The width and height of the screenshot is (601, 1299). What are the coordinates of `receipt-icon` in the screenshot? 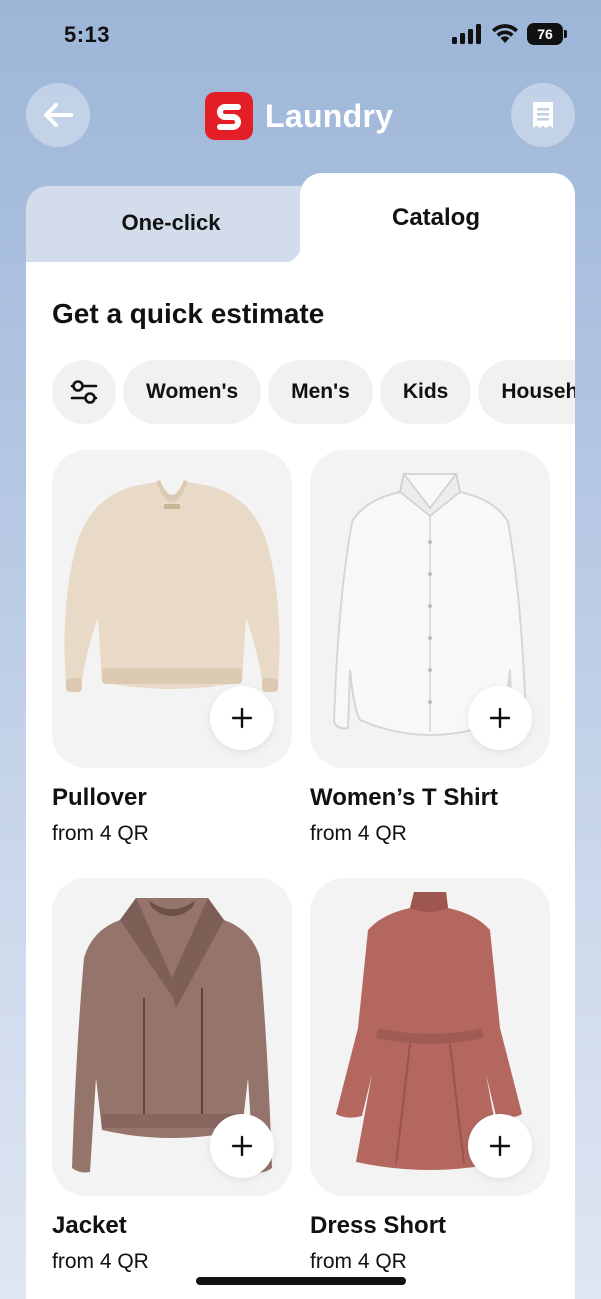 It's located at (543, 115).